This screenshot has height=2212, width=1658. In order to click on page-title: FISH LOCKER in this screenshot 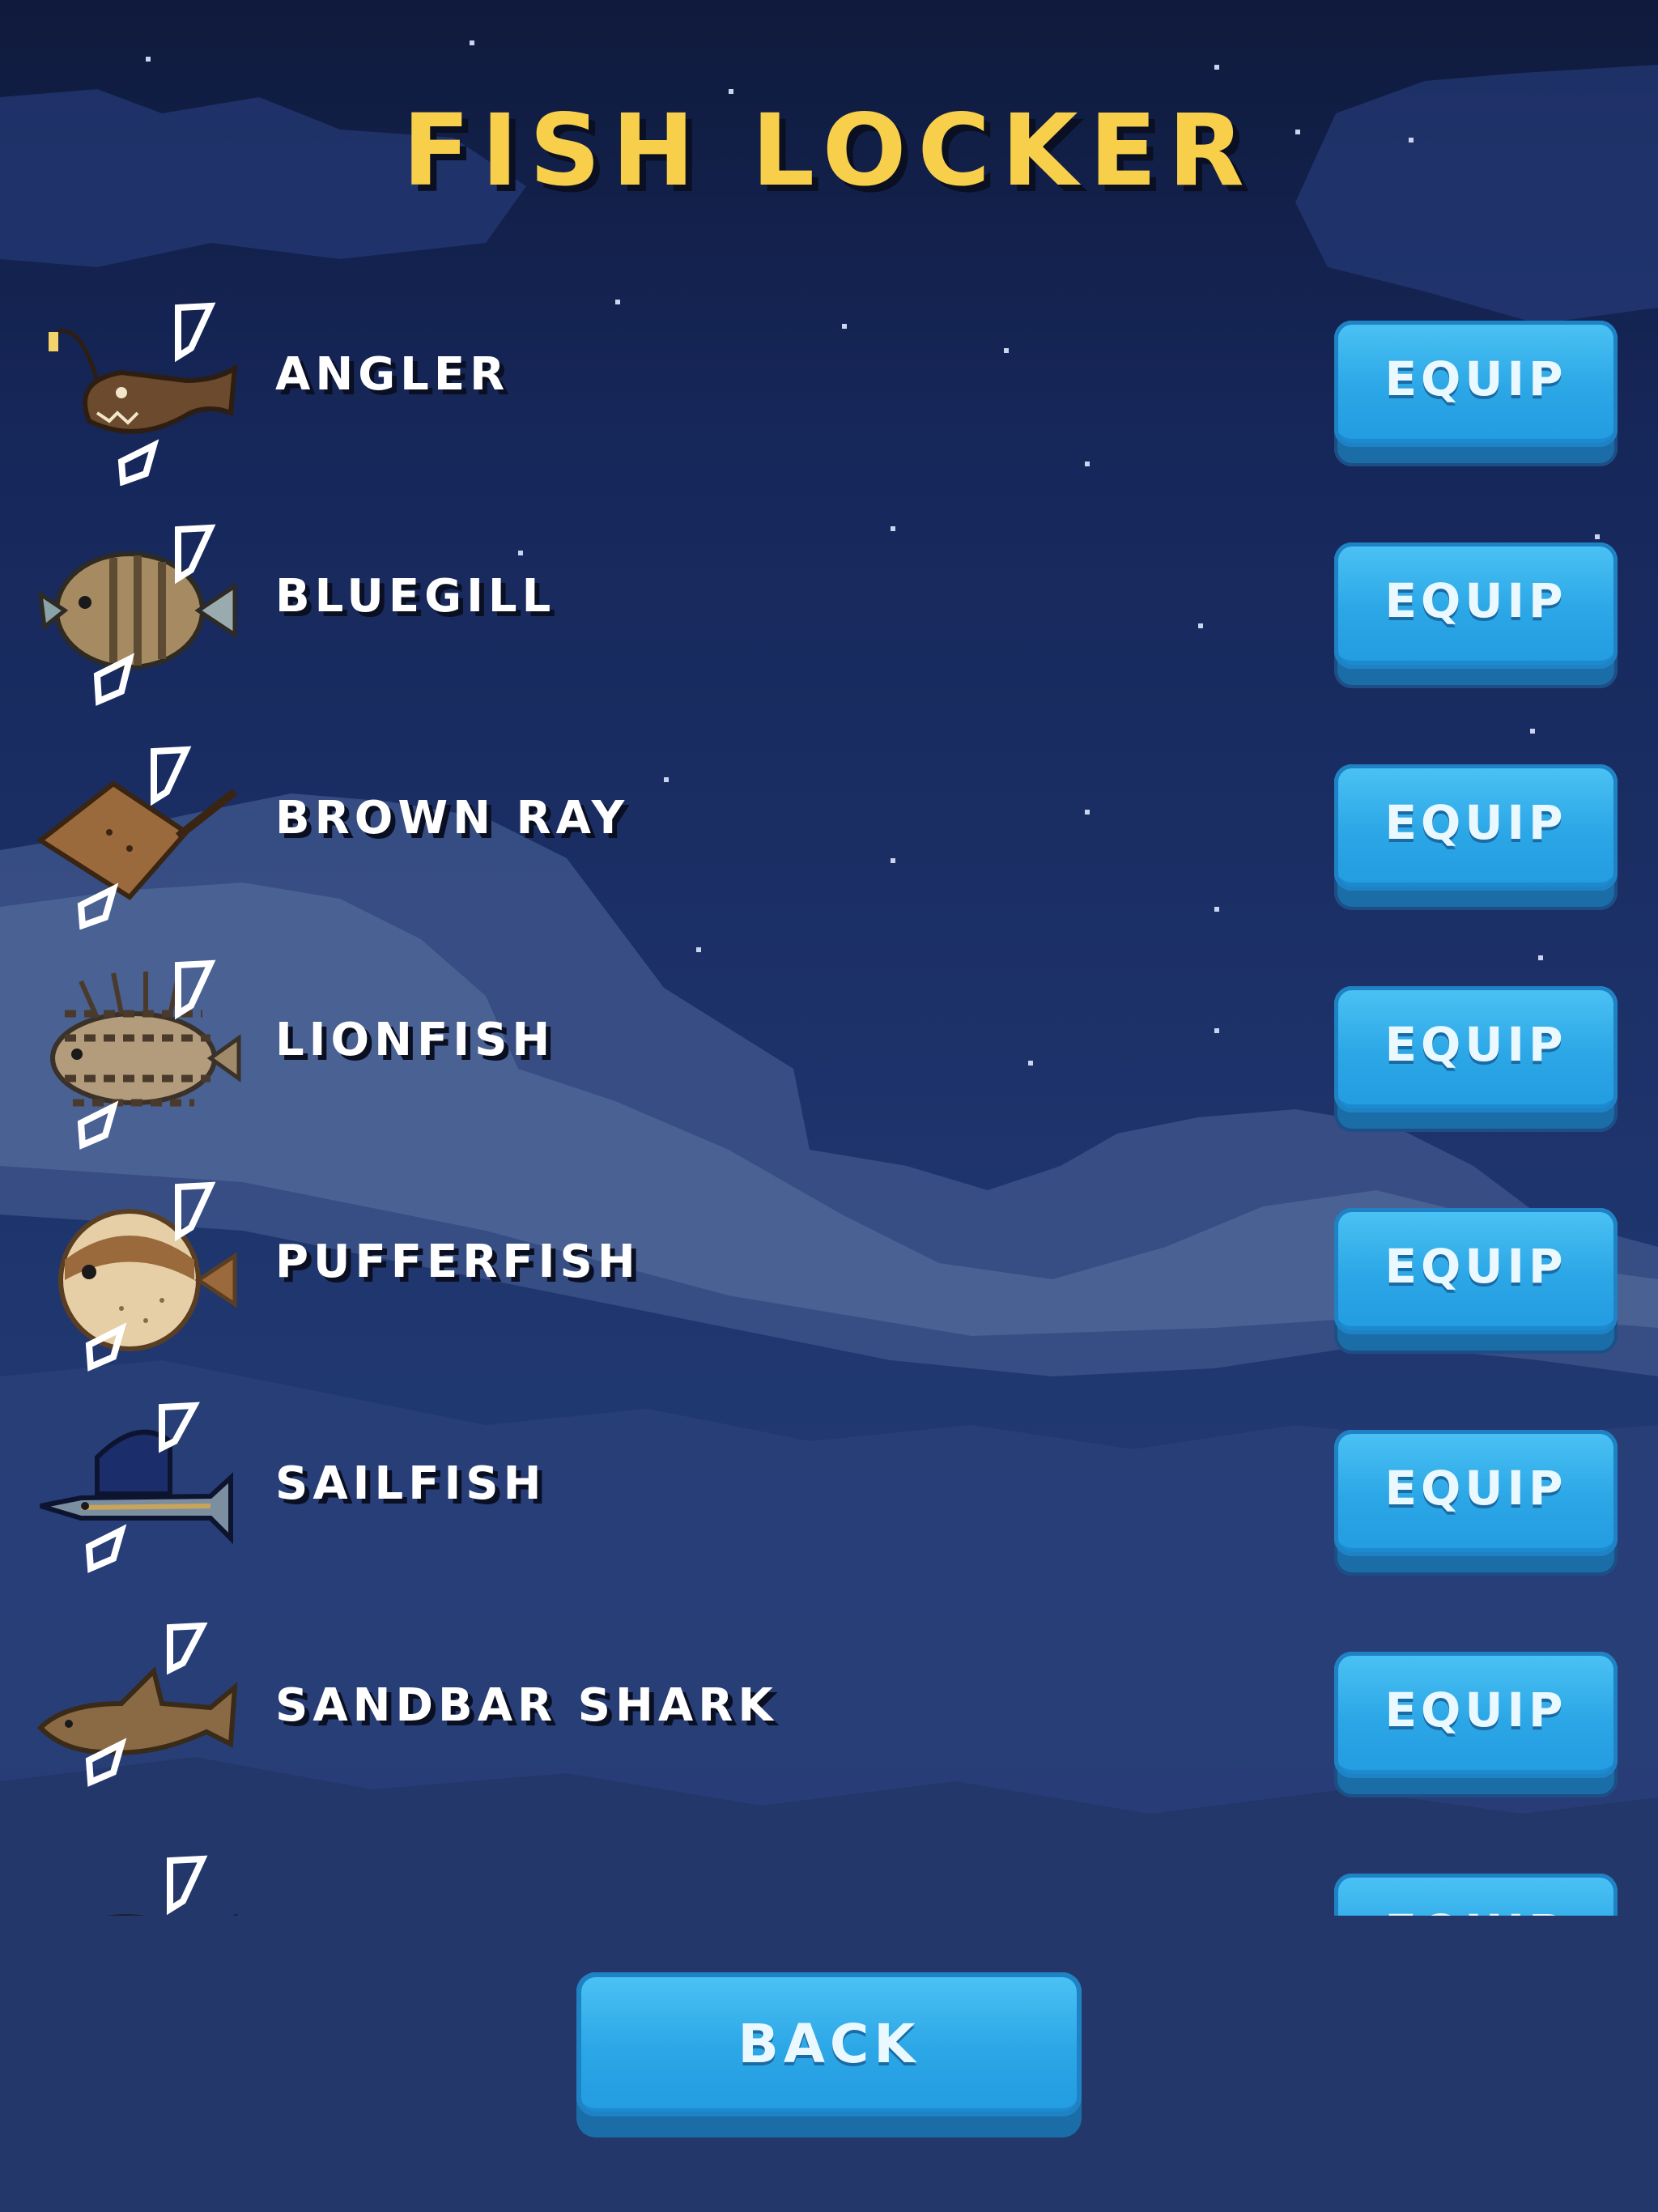, I will do `click(829, 151)`.